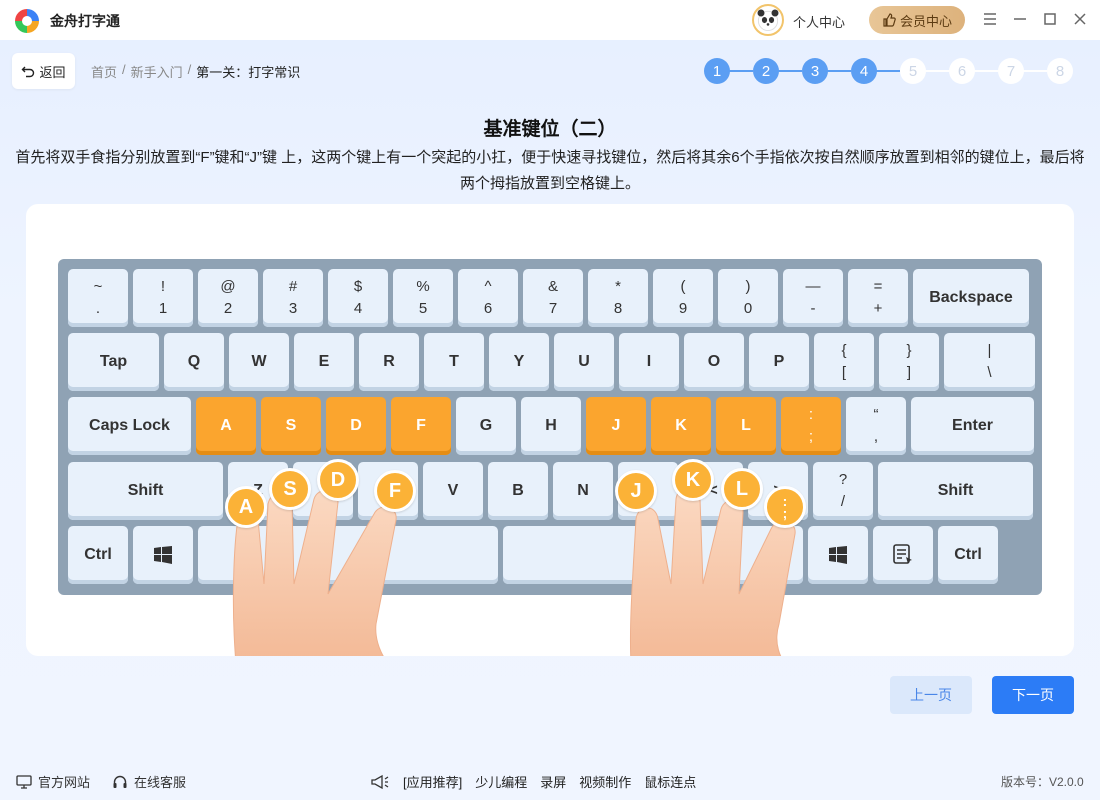 This screenshot has height=800, width=1100. I want to click on key-+: = +, so click(878, 298).